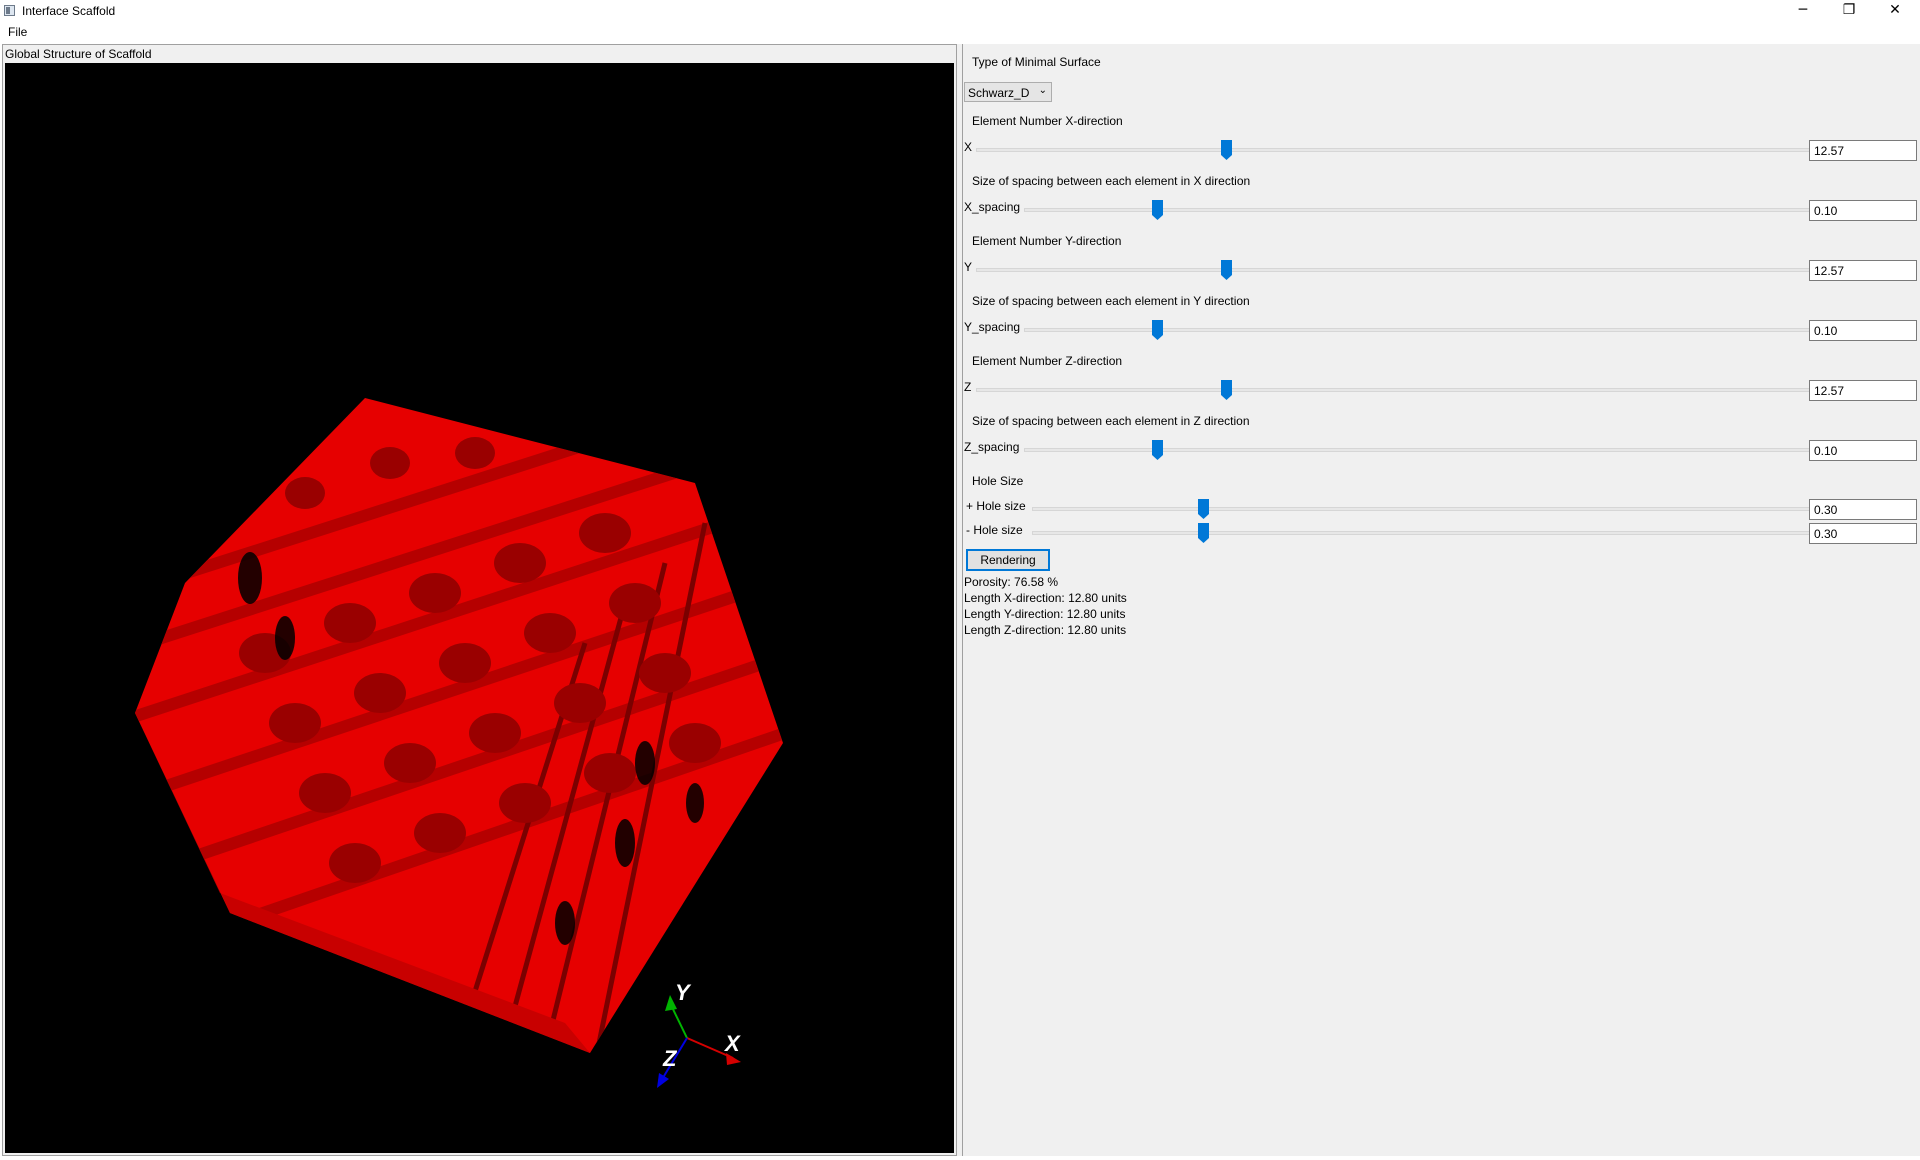 This screenshot has height=1160, width=1920. Describe the element at coordinates (1047, 361) in the screenshot. I see `z-heading: Element Number Z-direction` at that location.